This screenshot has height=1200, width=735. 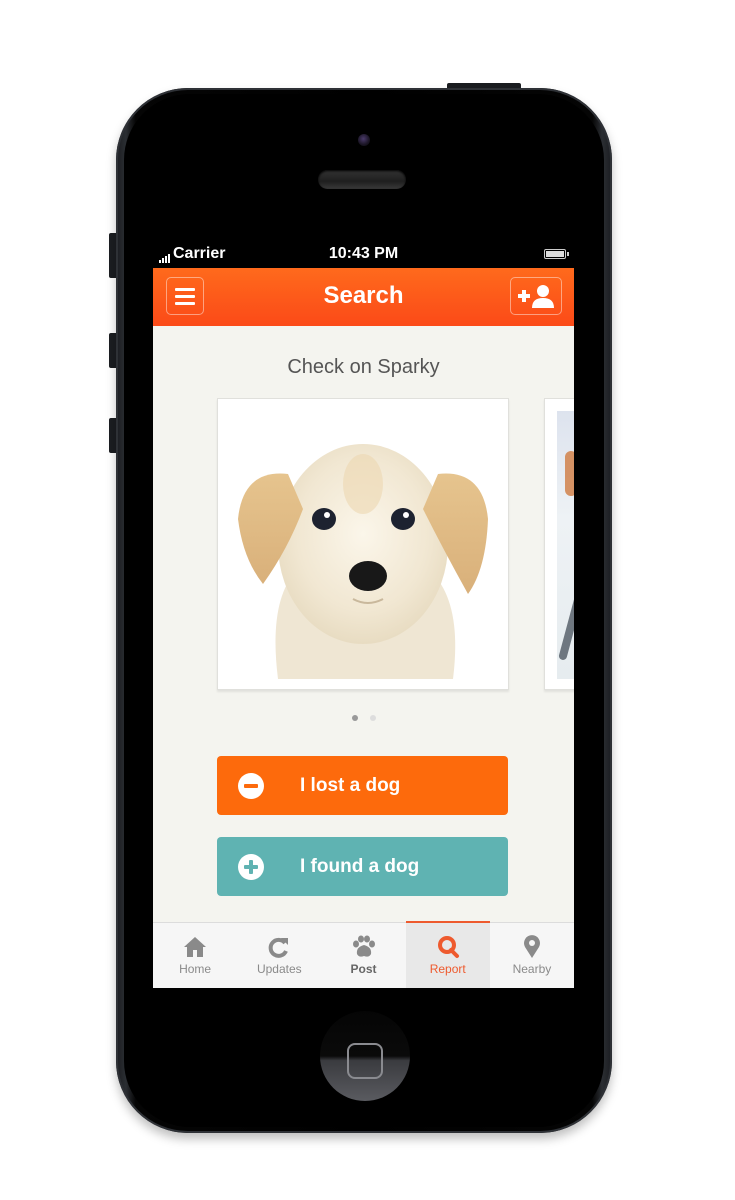 I want to click on battery-icon, so click(x=556, y=254).